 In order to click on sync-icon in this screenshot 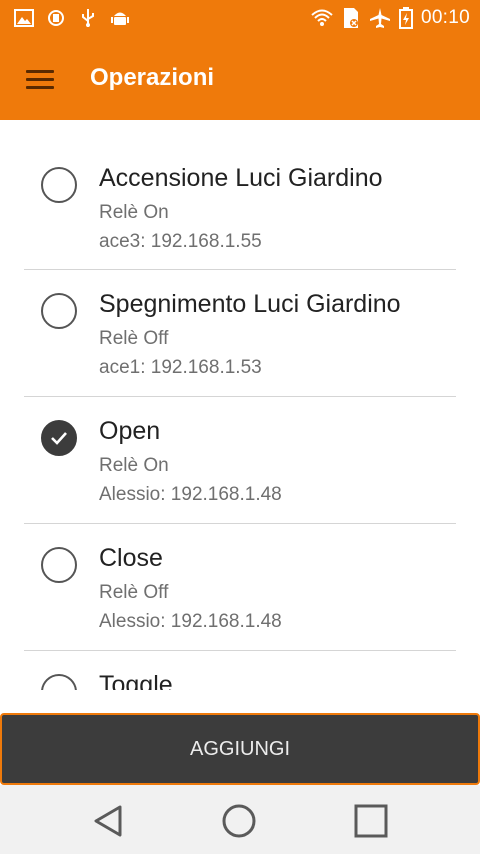, I will do `click(56, 18)`.